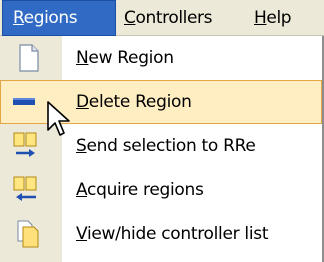  What do you see at coordinates (50, 18) in the screenshot?
I see `menu-regions-label: egions` at bounding box center [50, 18].